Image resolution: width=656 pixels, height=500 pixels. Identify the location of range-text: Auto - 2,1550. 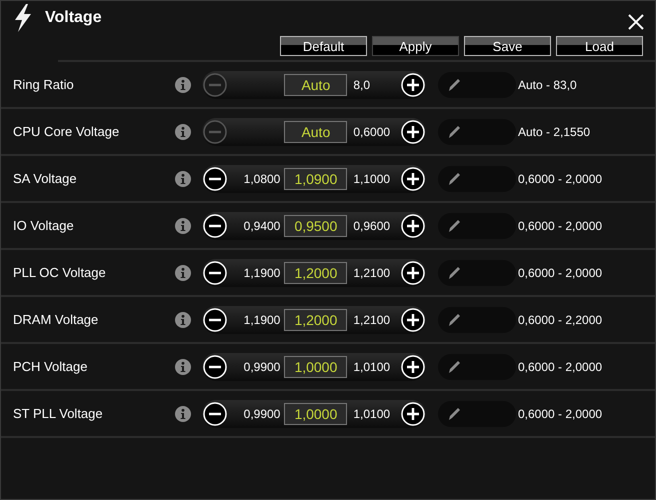
(554, 131).